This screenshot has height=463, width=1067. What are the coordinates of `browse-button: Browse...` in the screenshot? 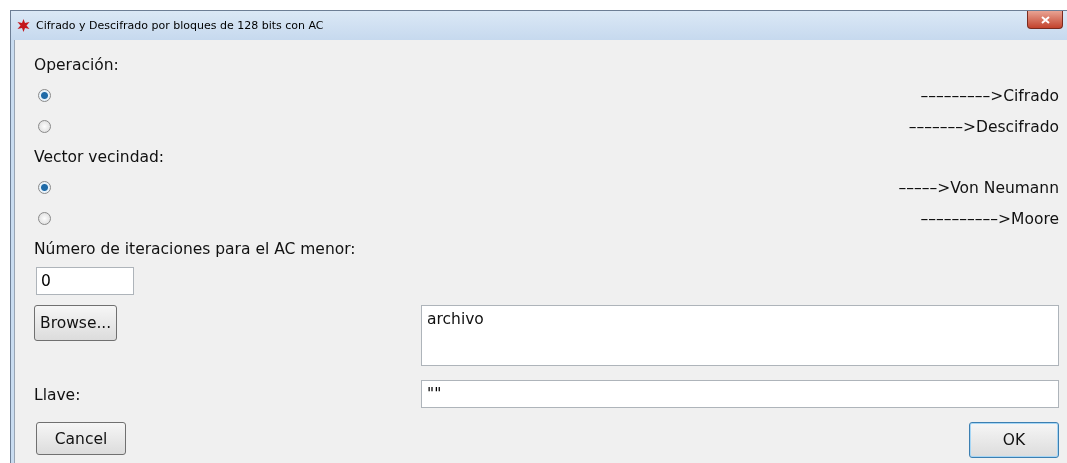 It's located at (76, 323).